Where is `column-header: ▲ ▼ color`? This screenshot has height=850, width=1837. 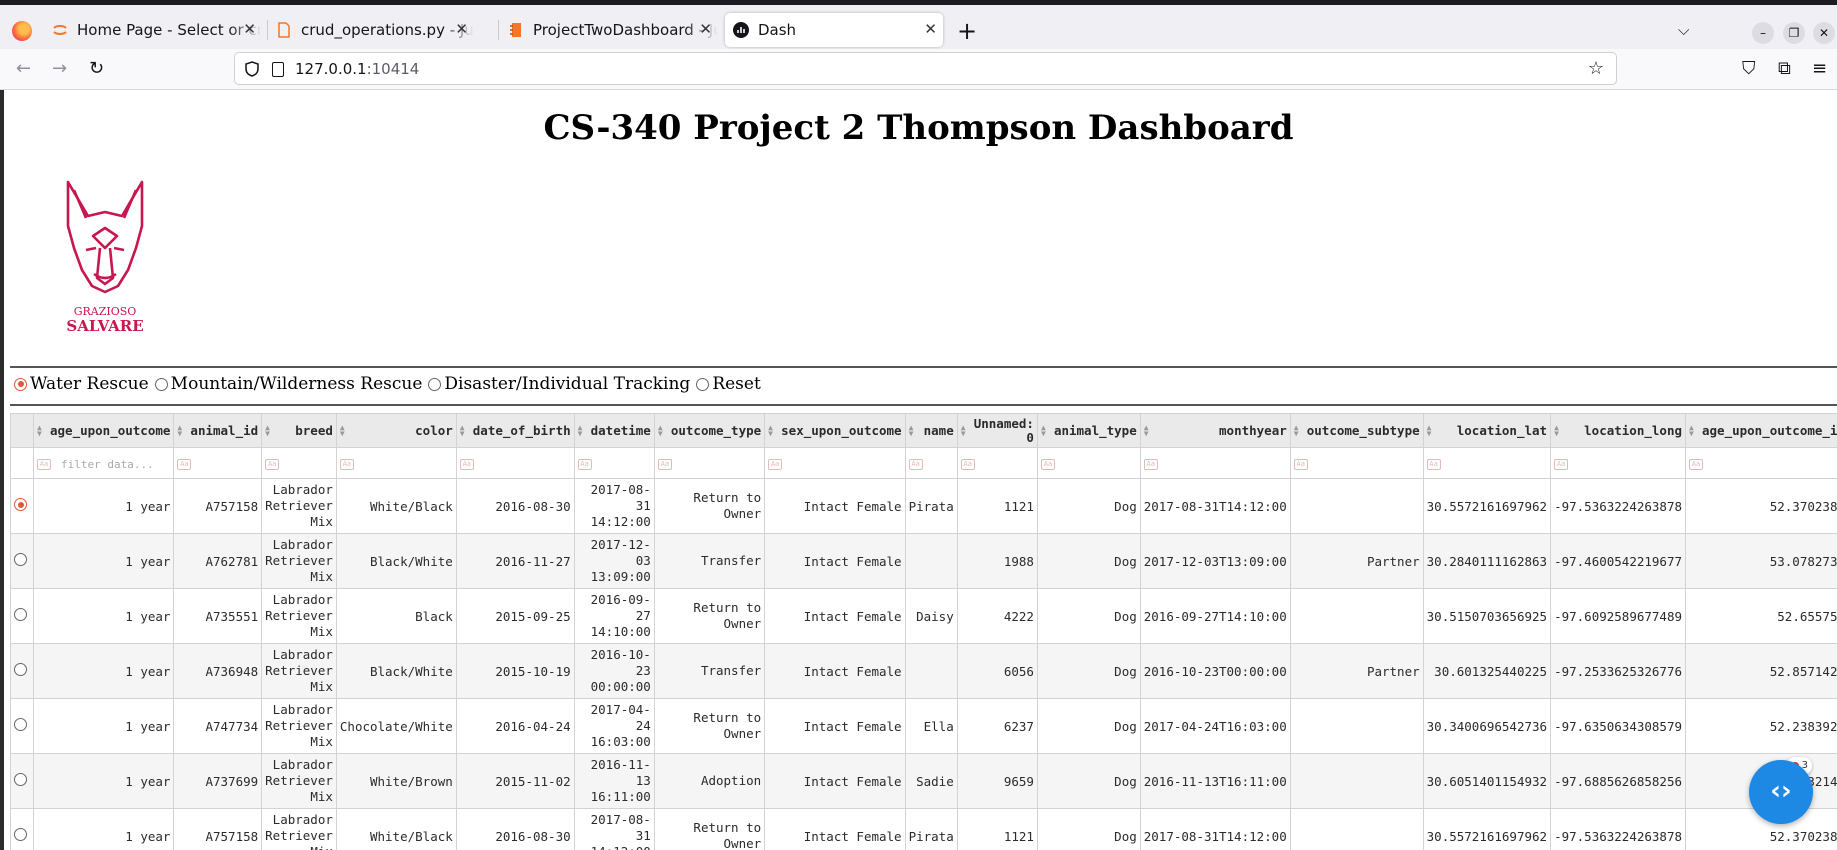
column-header: ▲ ▼ color is located at coordinates (396, 430).